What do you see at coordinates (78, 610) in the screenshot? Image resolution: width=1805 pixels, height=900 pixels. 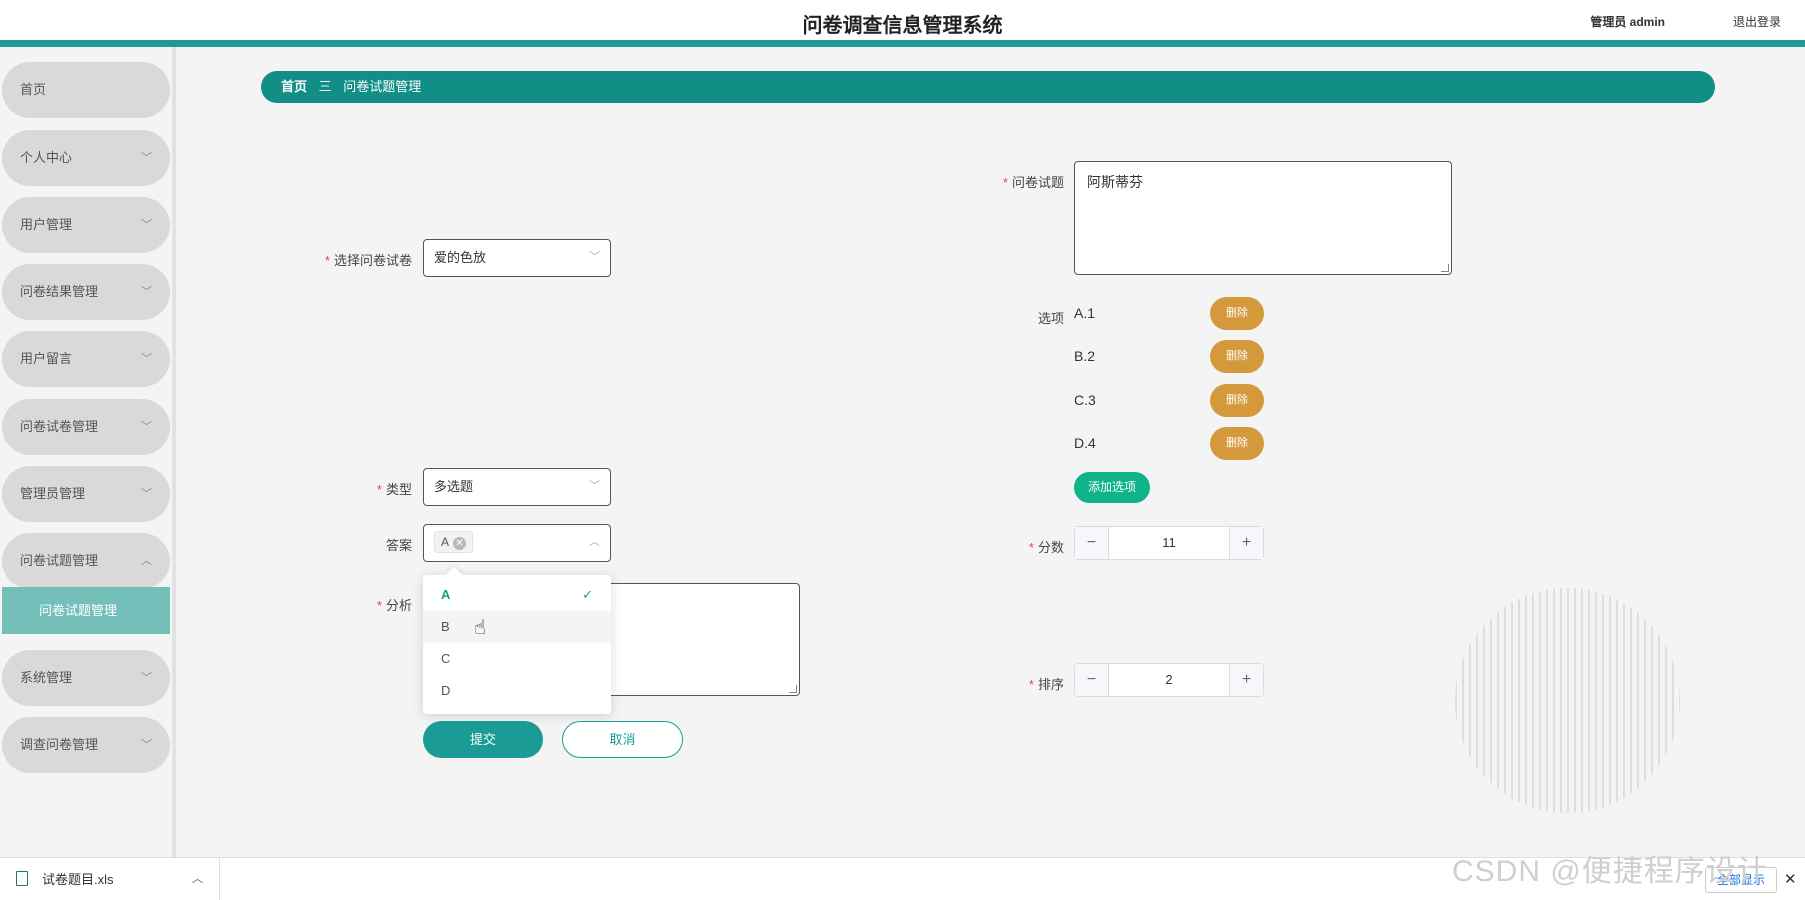 I see `sidebar-subitem-label: 问卷试题管理` at bounding box center [78, 610].